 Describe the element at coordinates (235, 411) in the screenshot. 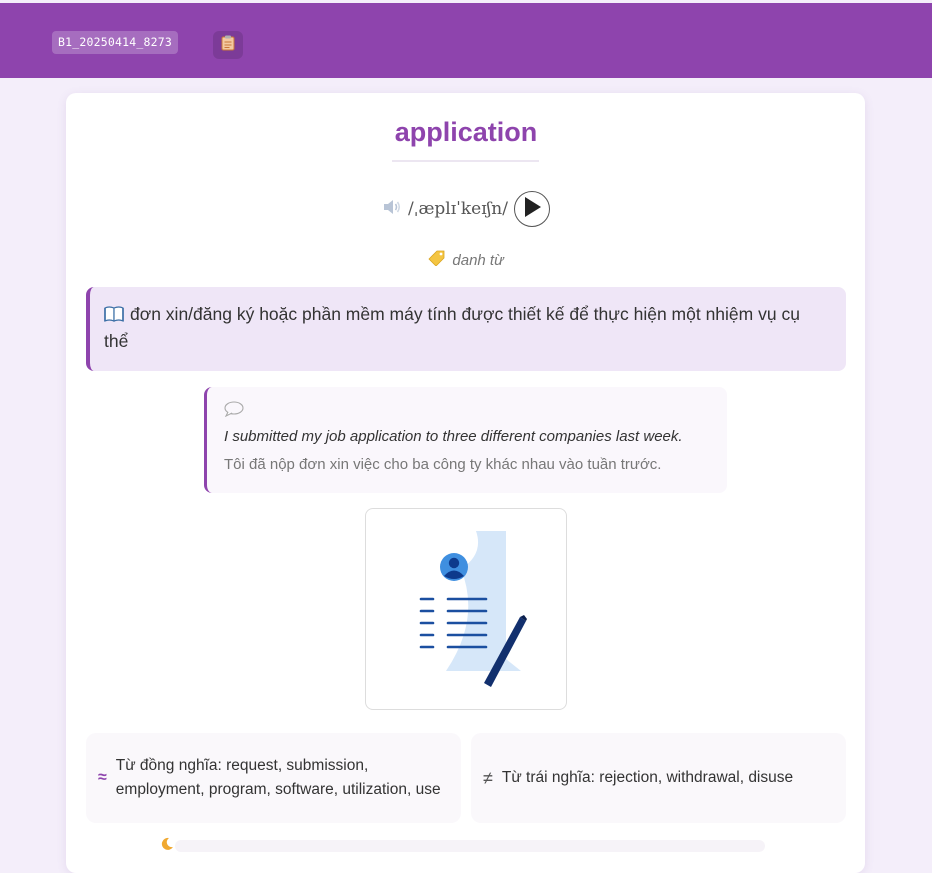

I see `speech-bubble-icon` at that location.